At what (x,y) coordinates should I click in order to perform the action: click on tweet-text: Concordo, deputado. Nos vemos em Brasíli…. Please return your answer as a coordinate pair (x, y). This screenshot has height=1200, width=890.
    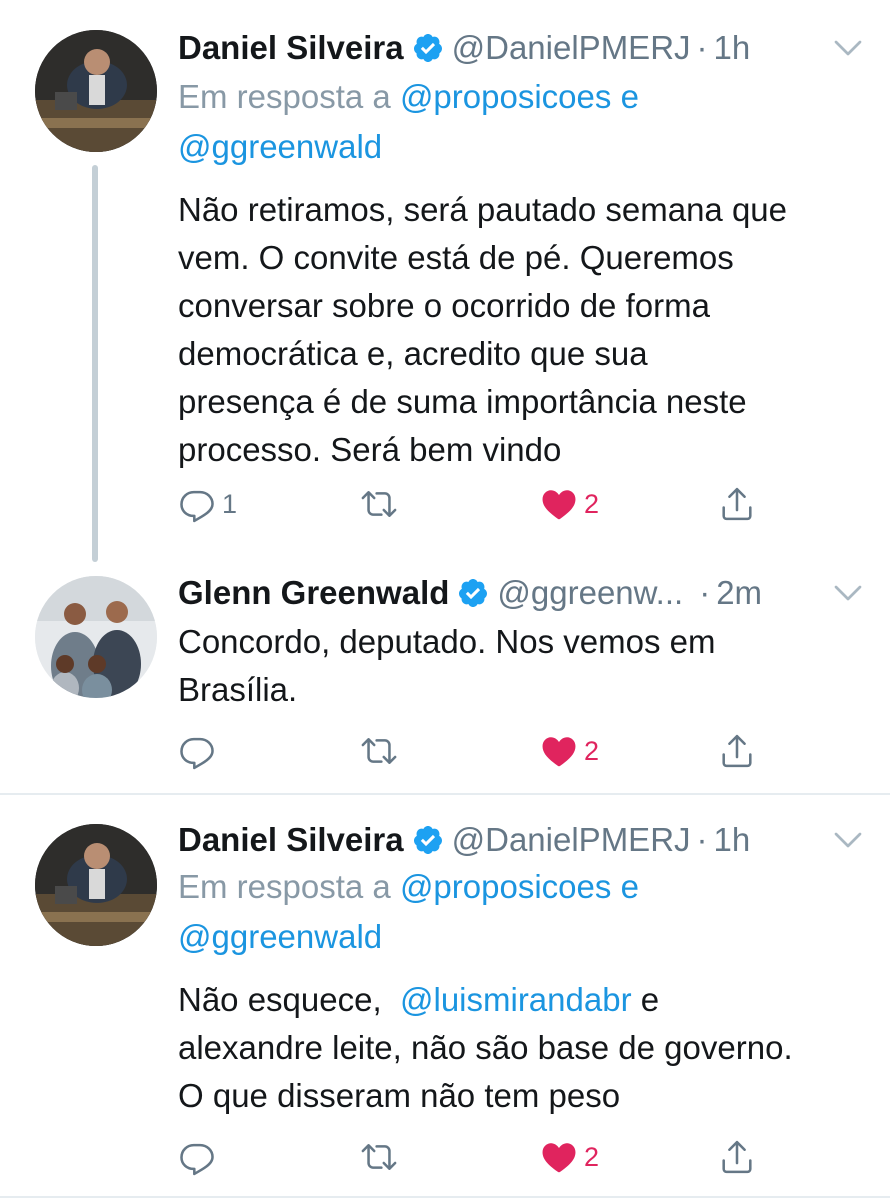
    Looking at the image, I should click on (528, 666).